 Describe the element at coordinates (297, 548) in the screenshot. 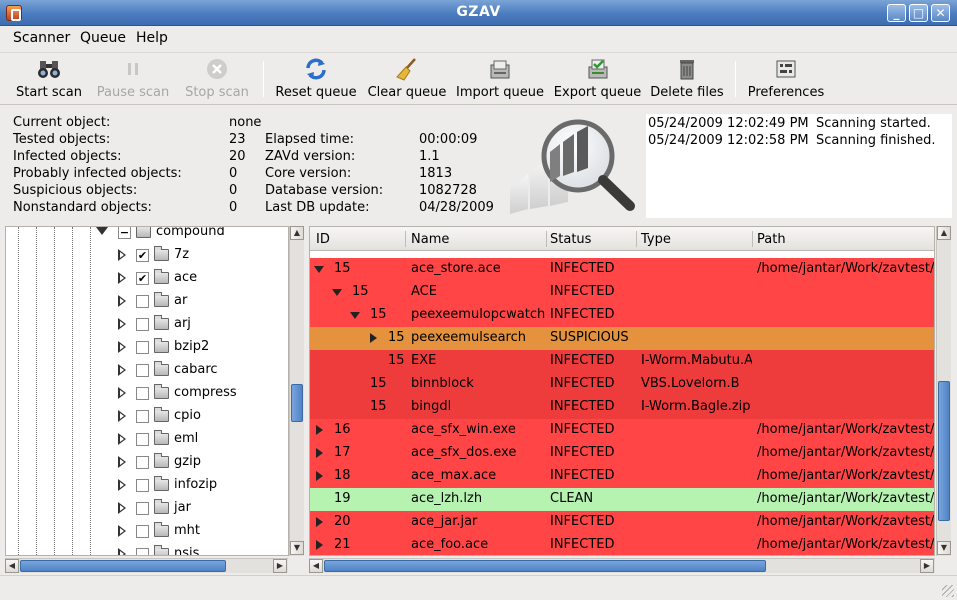

I see `scroll-down-arrow-icon: ▼` at that location.